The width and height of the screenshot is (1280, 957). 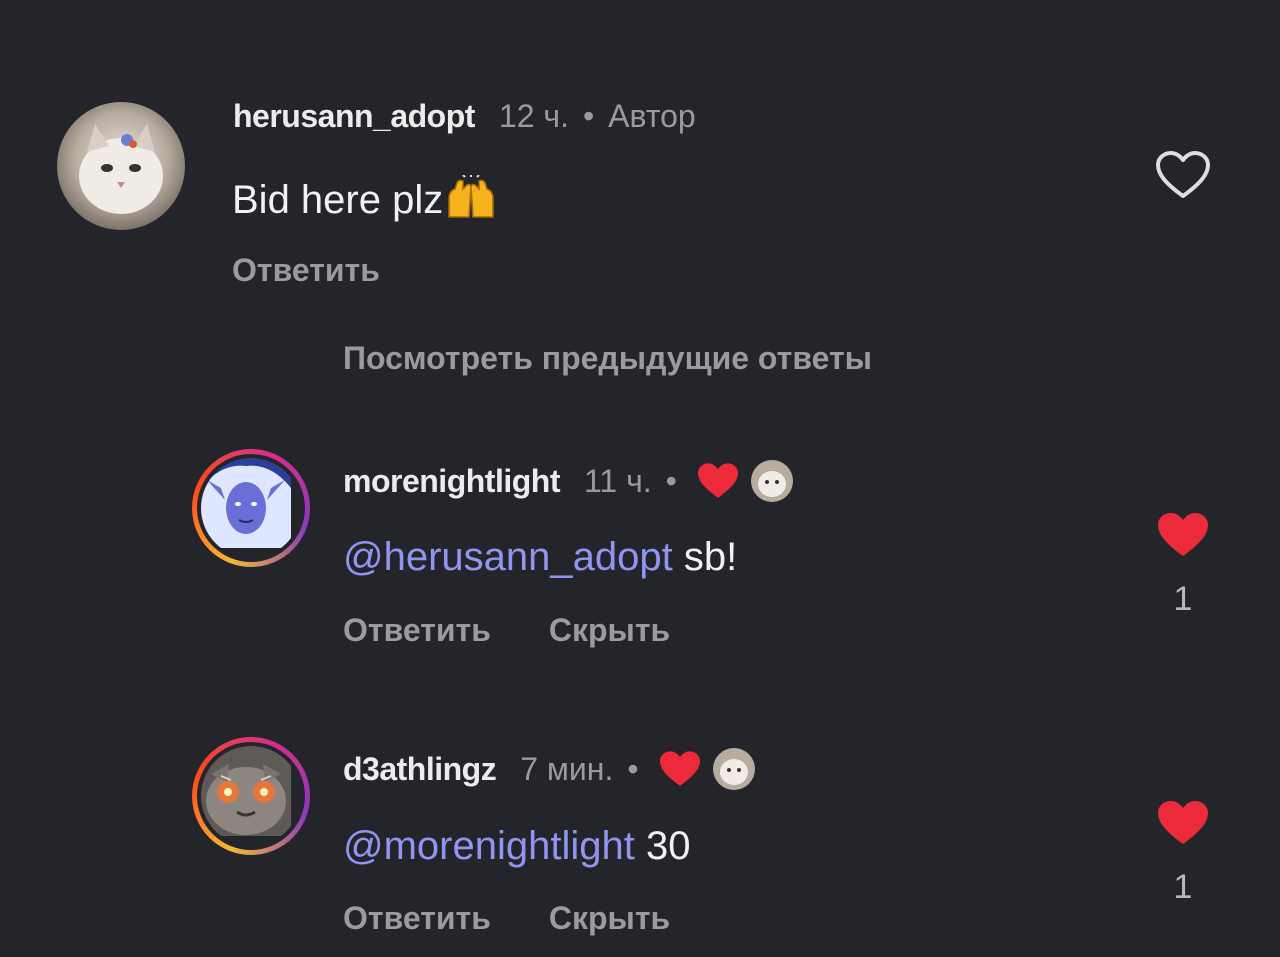 I want to click on heart-outline-icon, so click(x=1183, y=175).